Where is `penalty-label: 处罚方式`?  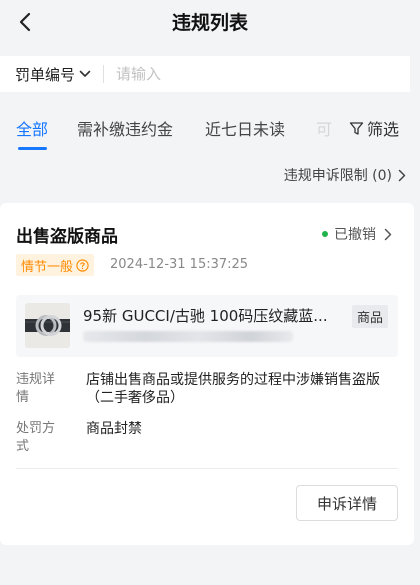 penalty-label: 处罚方式 is located at coordinates (36, 437).